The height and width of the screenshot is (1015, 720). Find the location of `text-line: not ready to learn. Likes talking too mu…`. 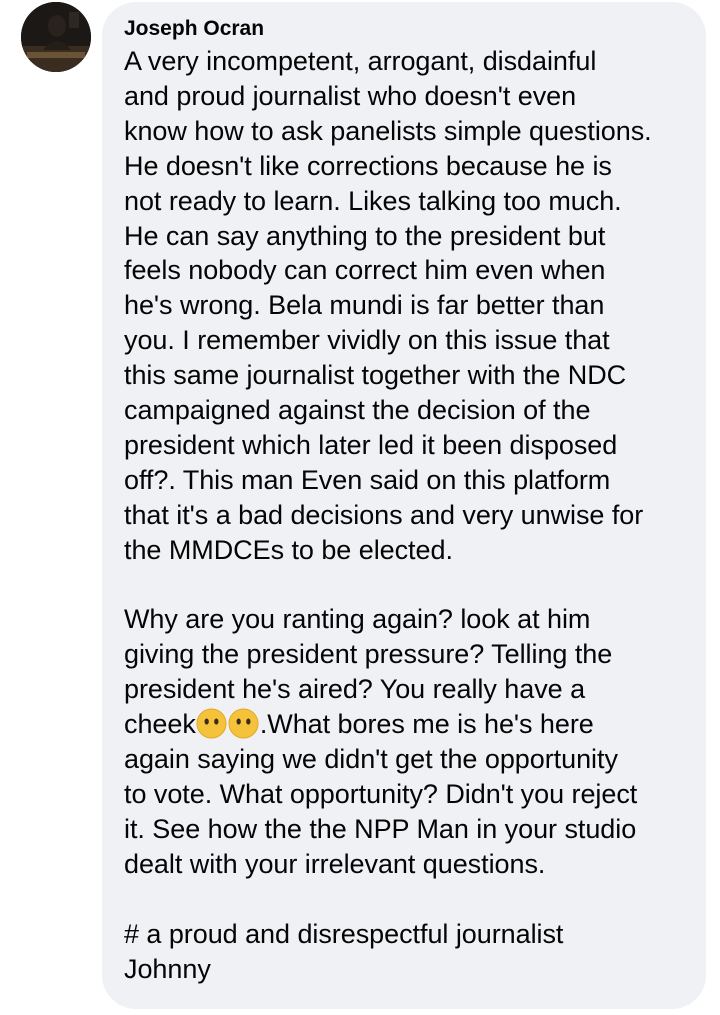

text-line: not ready to learn. Likes talking too mu… is located at coordinates (373, 200).